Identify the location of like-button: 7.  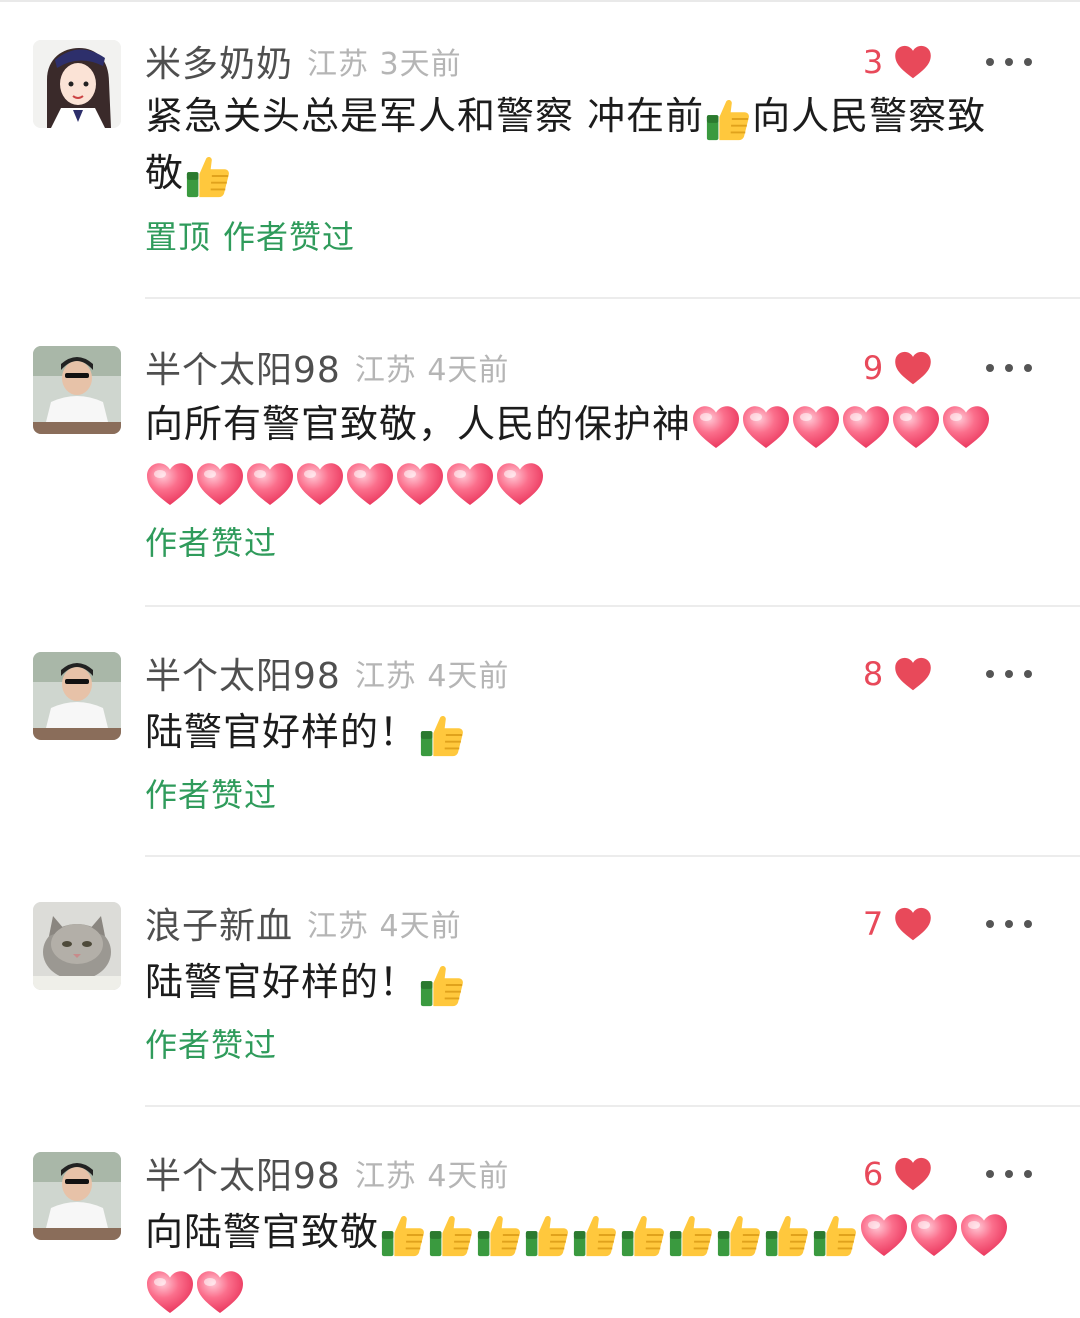
(895, 924).